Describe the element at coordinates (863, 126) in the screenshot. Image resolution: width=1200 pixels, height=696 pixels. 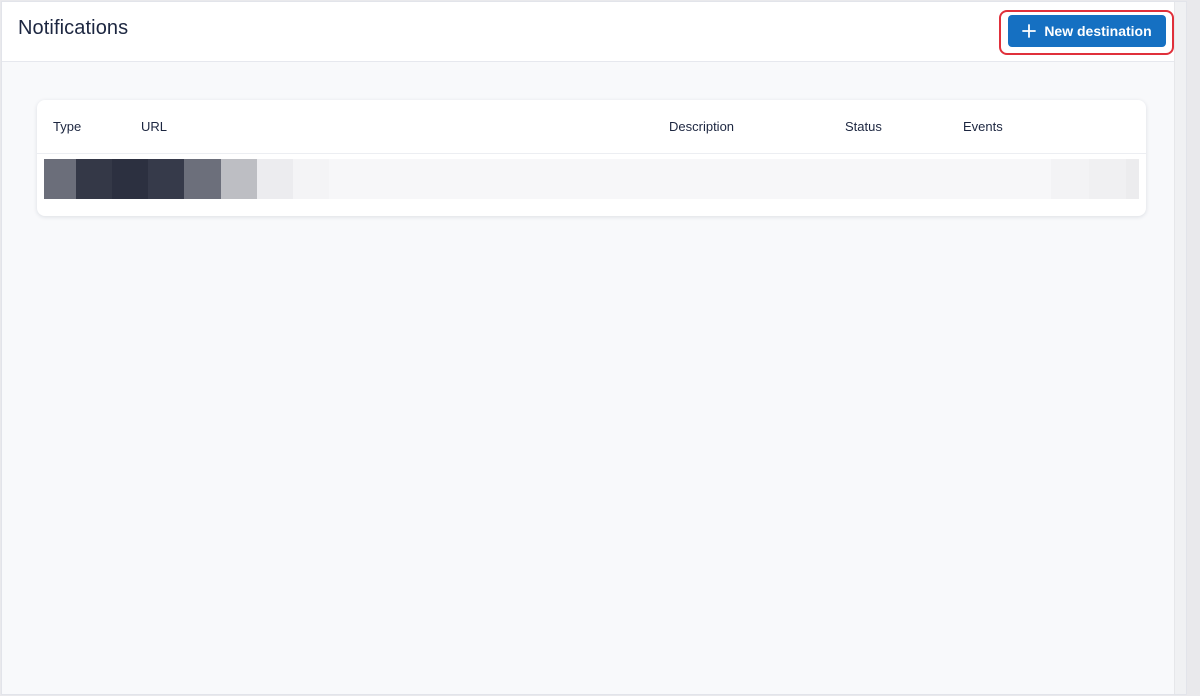
I see `column-header-status: Status` at that location.